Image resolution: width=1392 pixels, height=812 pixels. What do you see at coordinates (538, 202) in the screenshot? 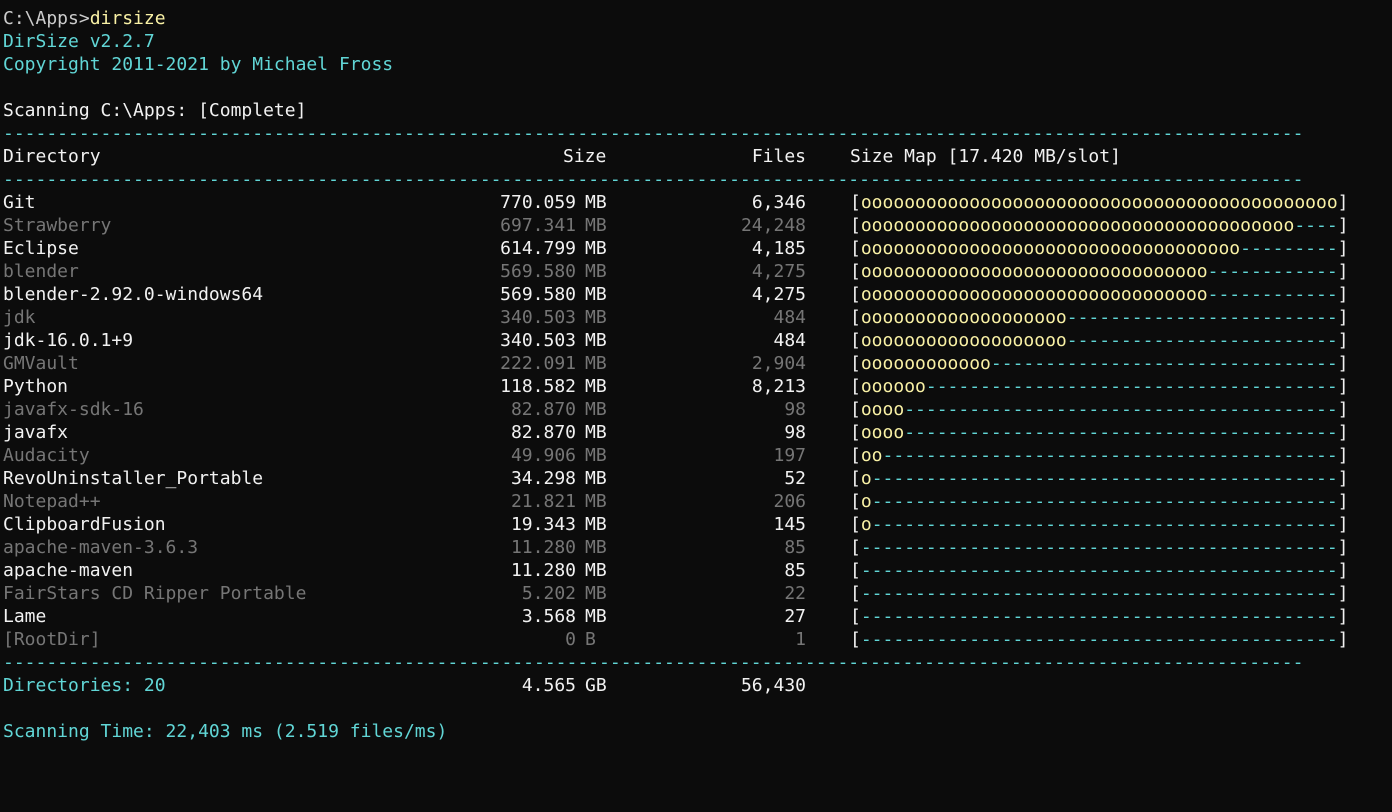
I see `directory-size: 770.059` at bounding box center [538, 202].